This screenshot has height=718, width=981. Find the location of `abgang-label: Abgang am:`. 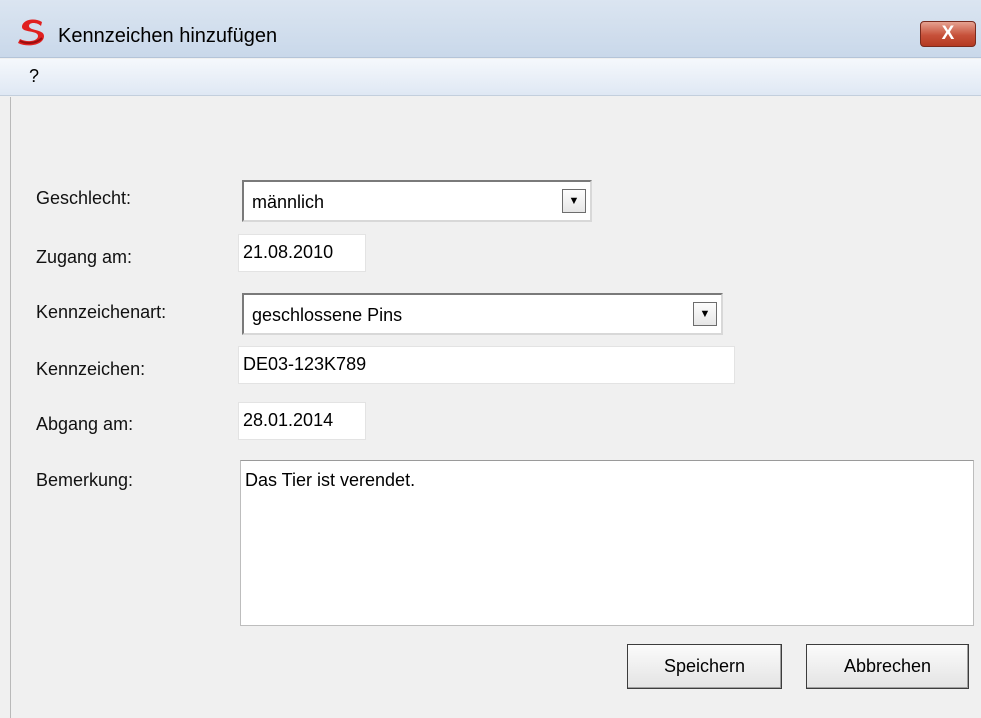

abgang-label: Abgang am: is located at coordinates (85, 424).